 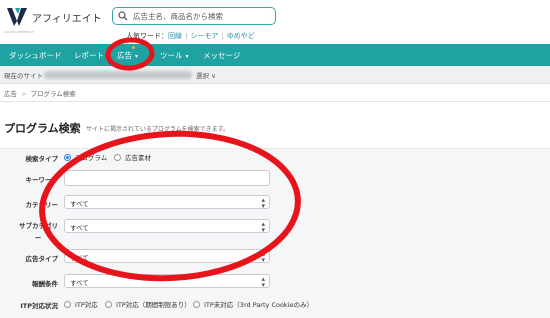 What do you see at coordinates (38, 226) in the screenshot?
I see `sub-category-label: サブカテゴリ` at bounding box center [38, 226].